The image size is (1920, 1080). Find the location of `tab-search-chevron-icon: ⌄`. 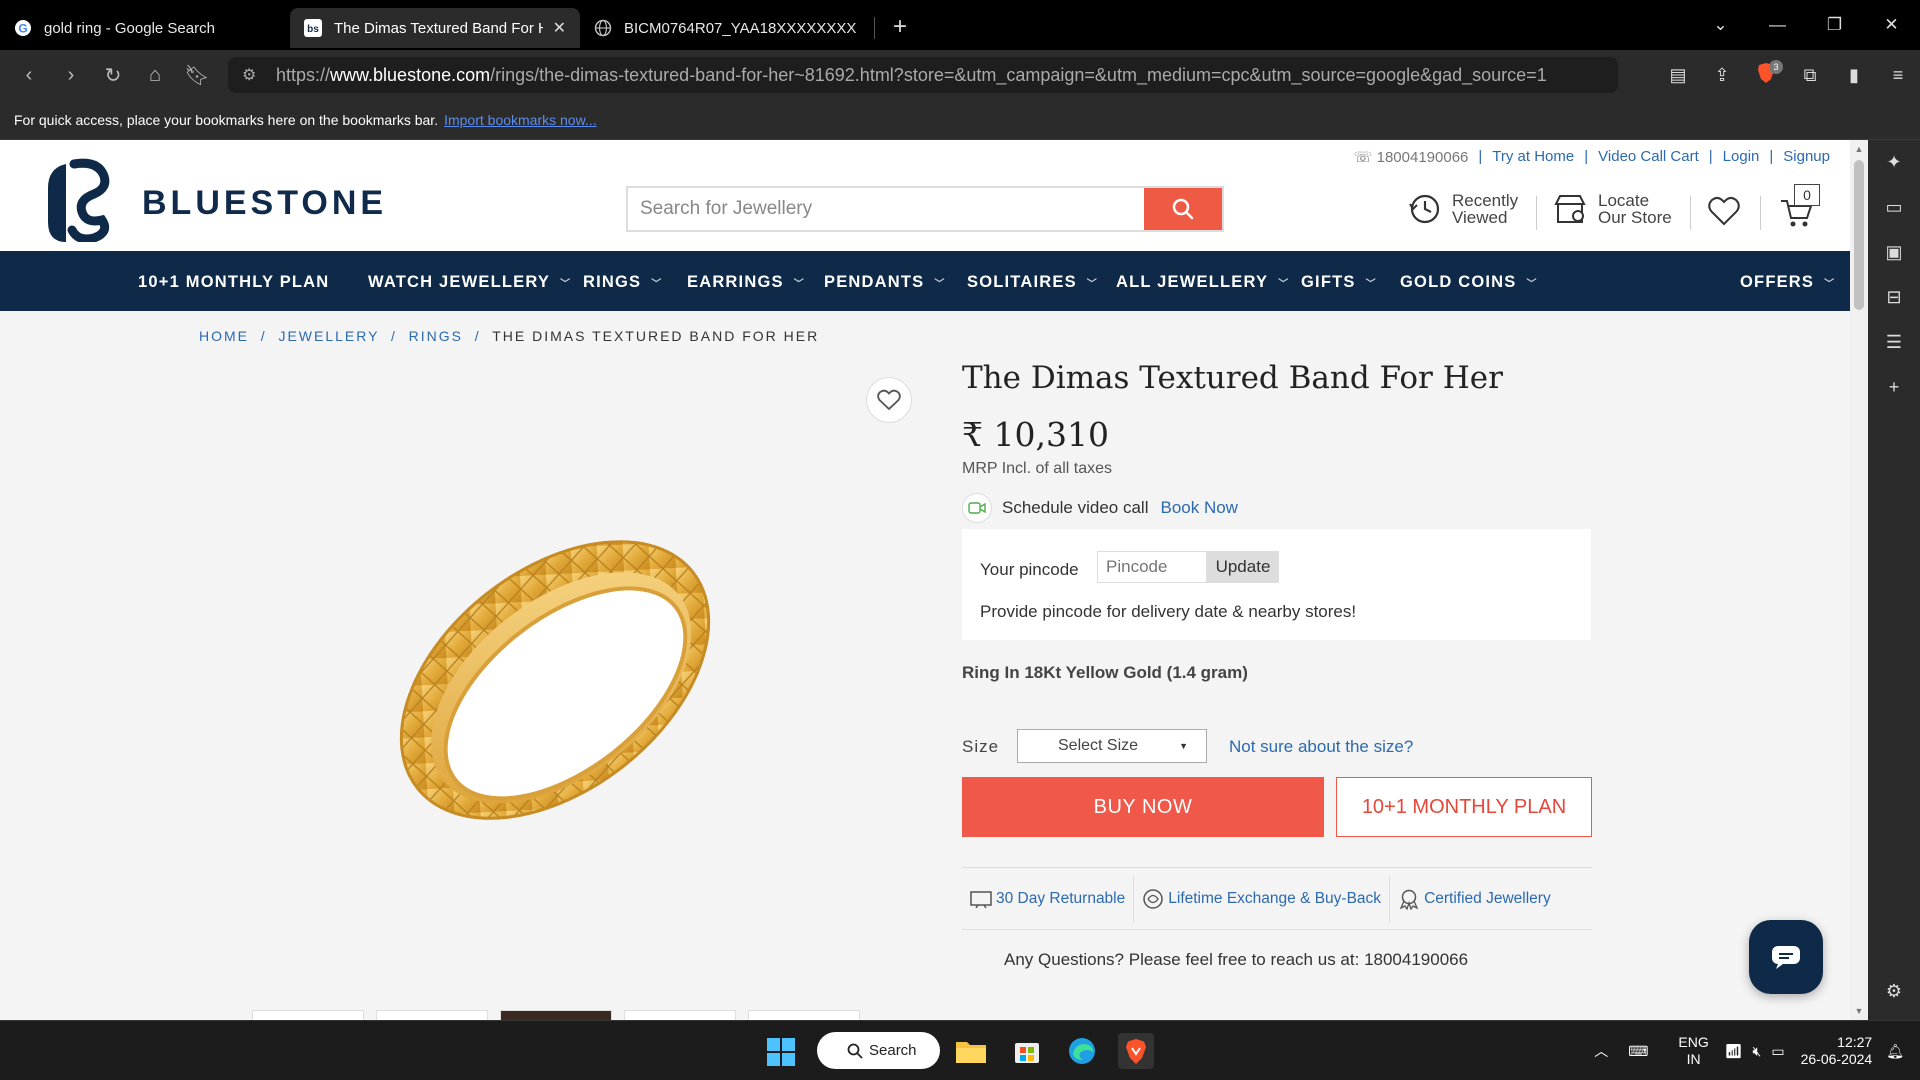

tab-search-chevron-icon: ⌄ is located at coordinates (1720, 25).